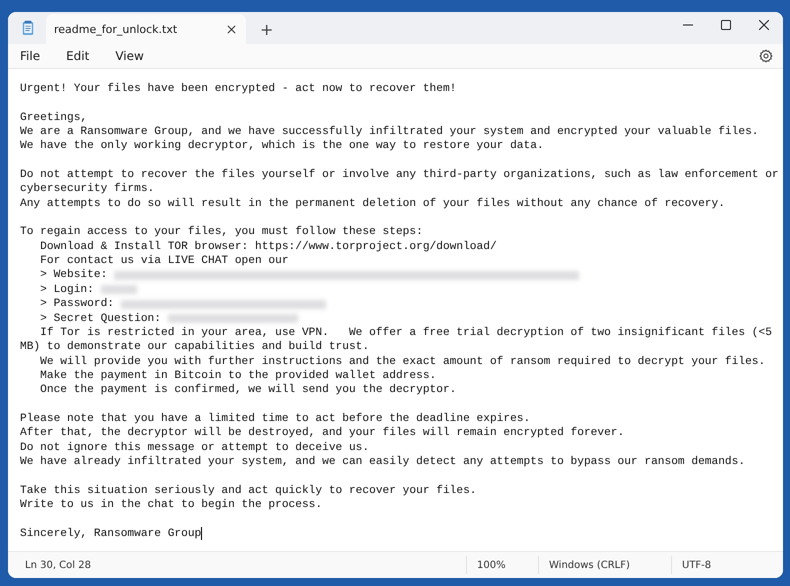 The height and width of the screenshot is (586, 790). What do you see at coordinates (87, 189) in the screenshot?
I see `text-line: cybersecurity firms.` at bounding box center [87, 189].